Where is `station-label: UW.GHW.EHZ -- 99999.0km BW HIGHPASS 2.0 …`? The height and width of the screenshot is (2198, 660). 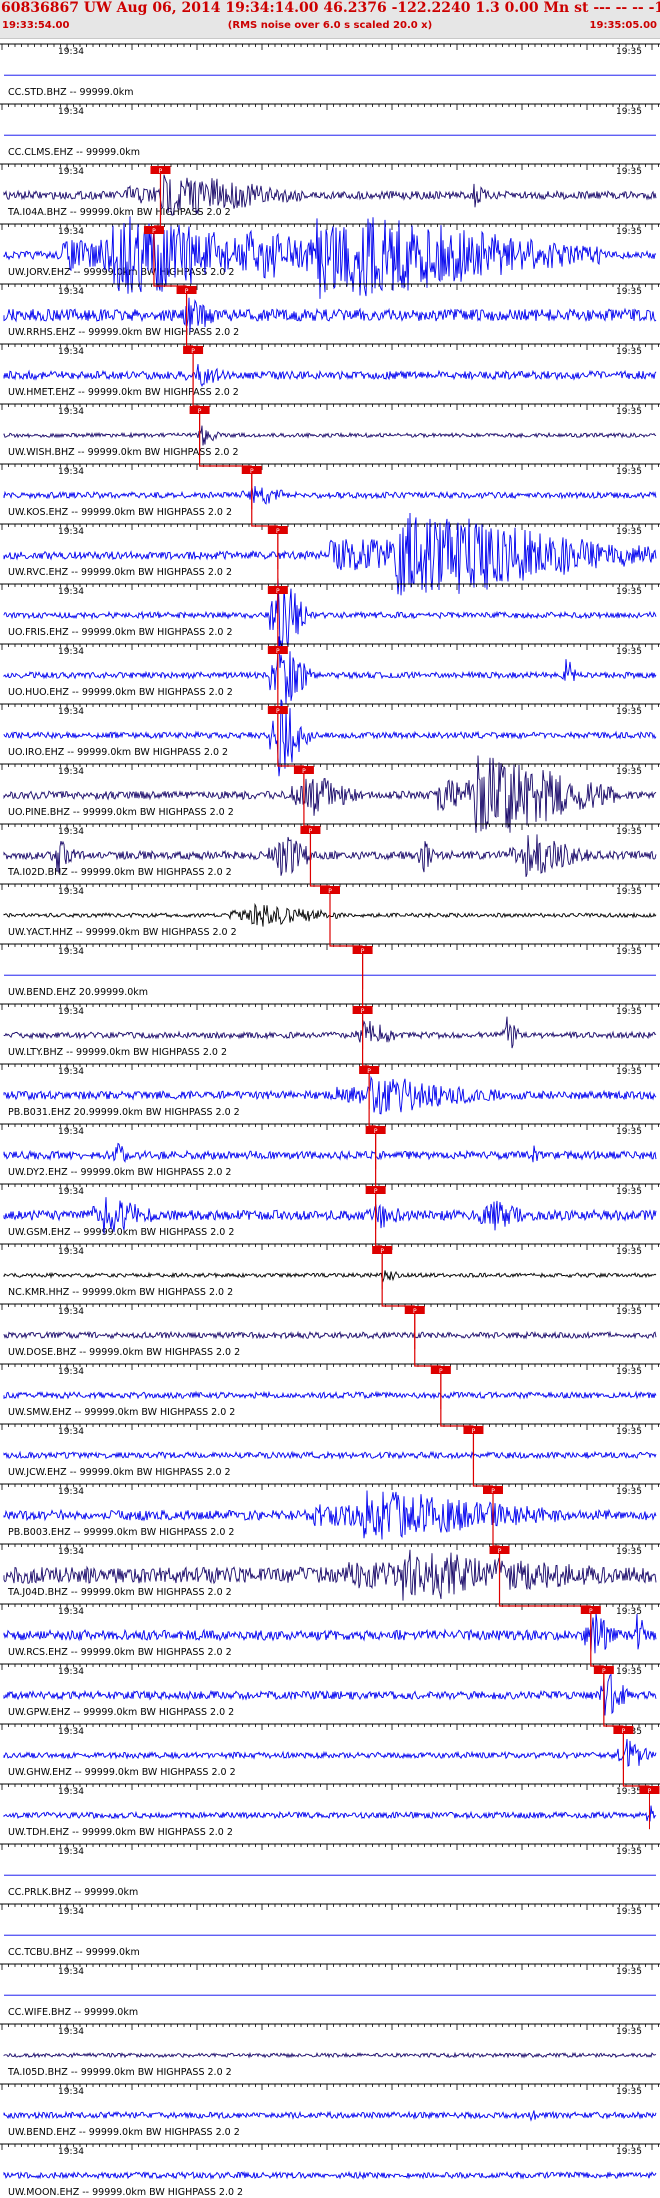
station-label: UW.GHW.EHZ -- 99999.0km BW HIGHPASS 2.0 … is located at coordinates (122, 1772).